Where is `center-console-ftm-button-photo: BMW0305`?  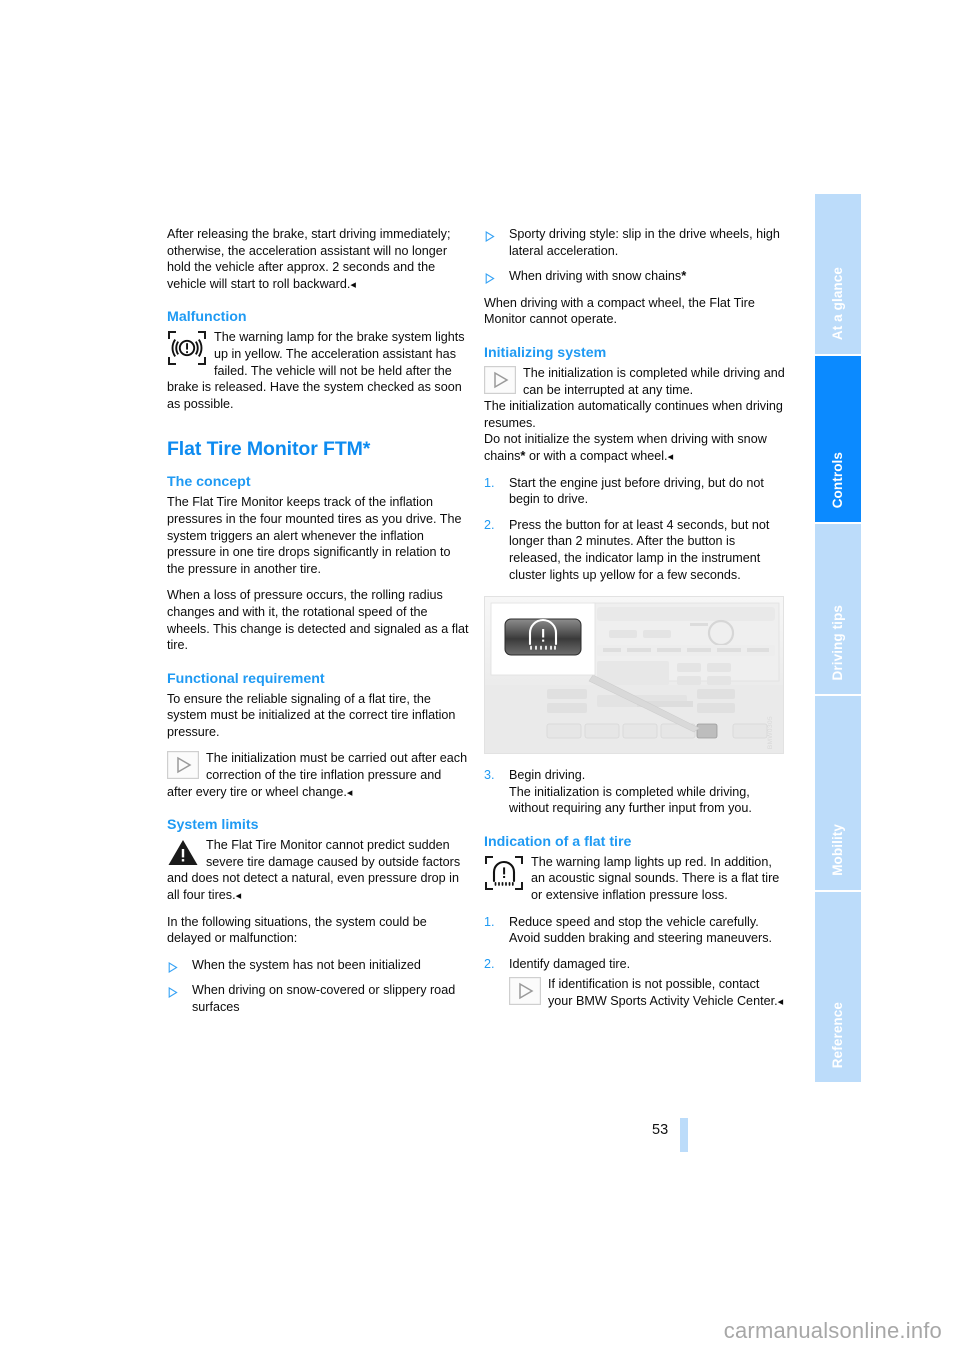
center-console-ftm-button-photo: BMW0305 is located at coordinates (634, 675).